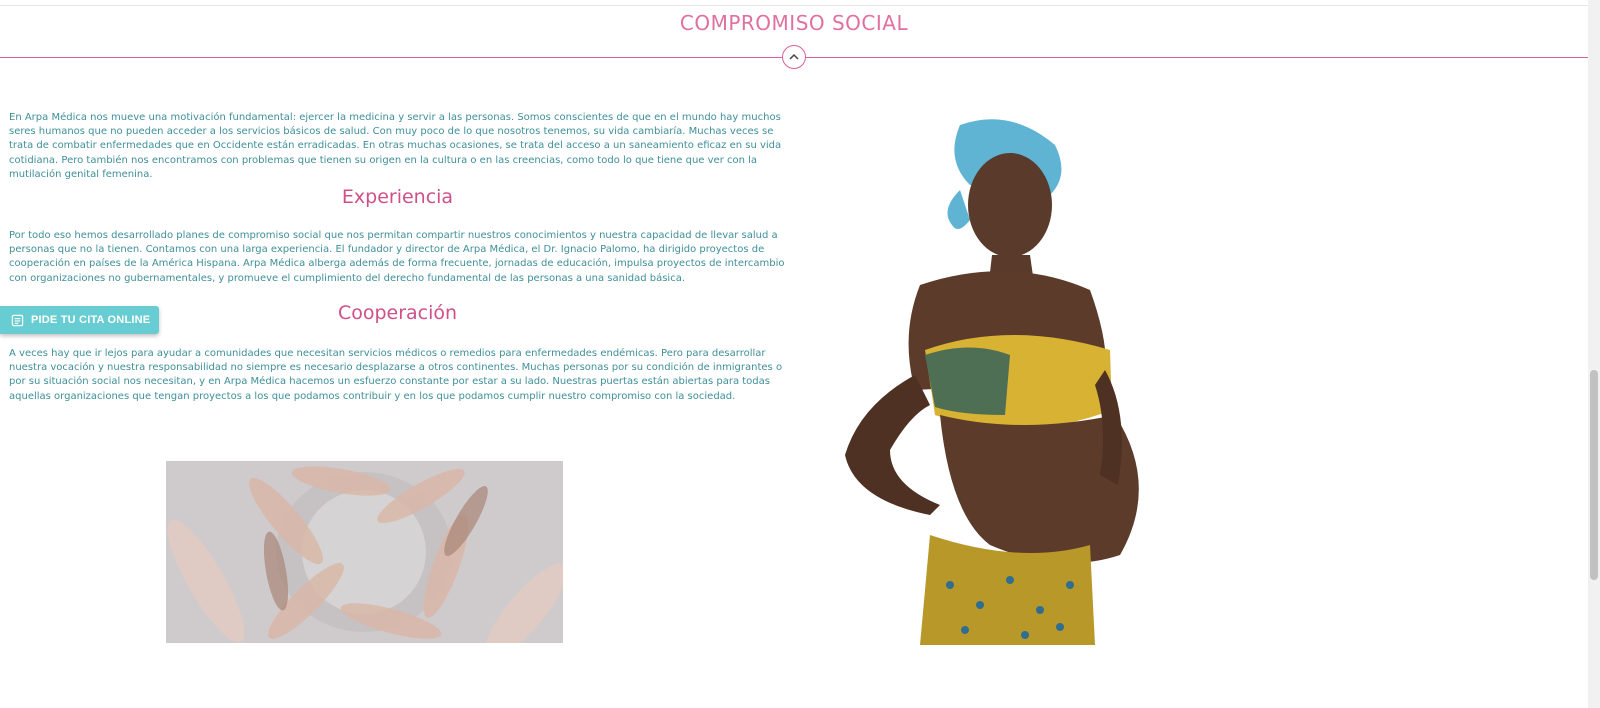  I want to click on collapse-button, so click(794, 57).